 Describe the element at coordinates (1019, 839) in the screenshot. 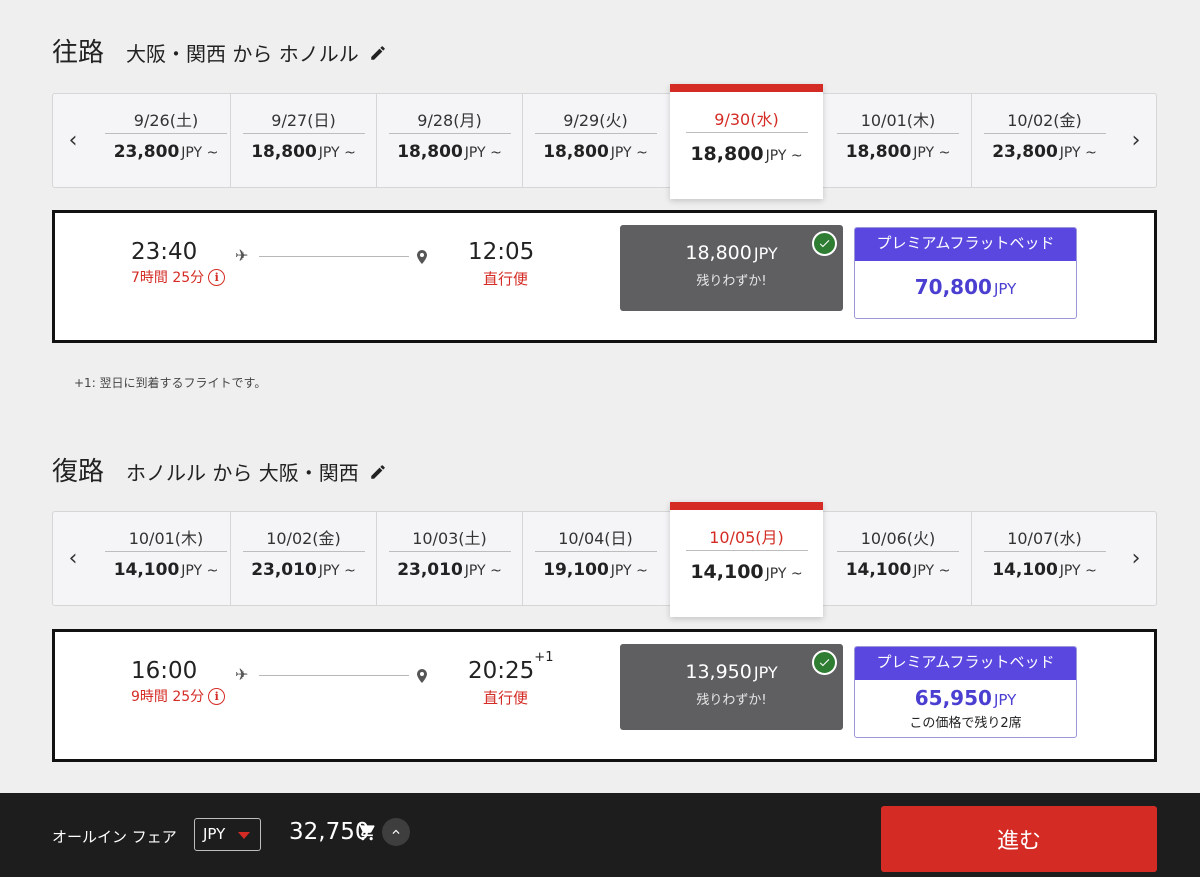

I see `proceed-button: 進む` at that location.